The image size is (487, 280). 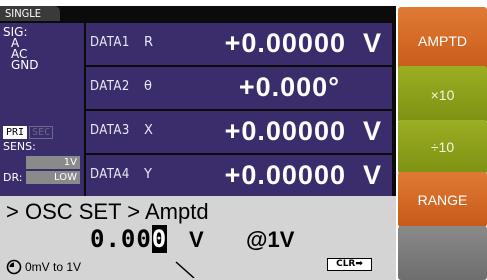 I want to click on clear-button: CLR➡, so click(x=349, y=264).